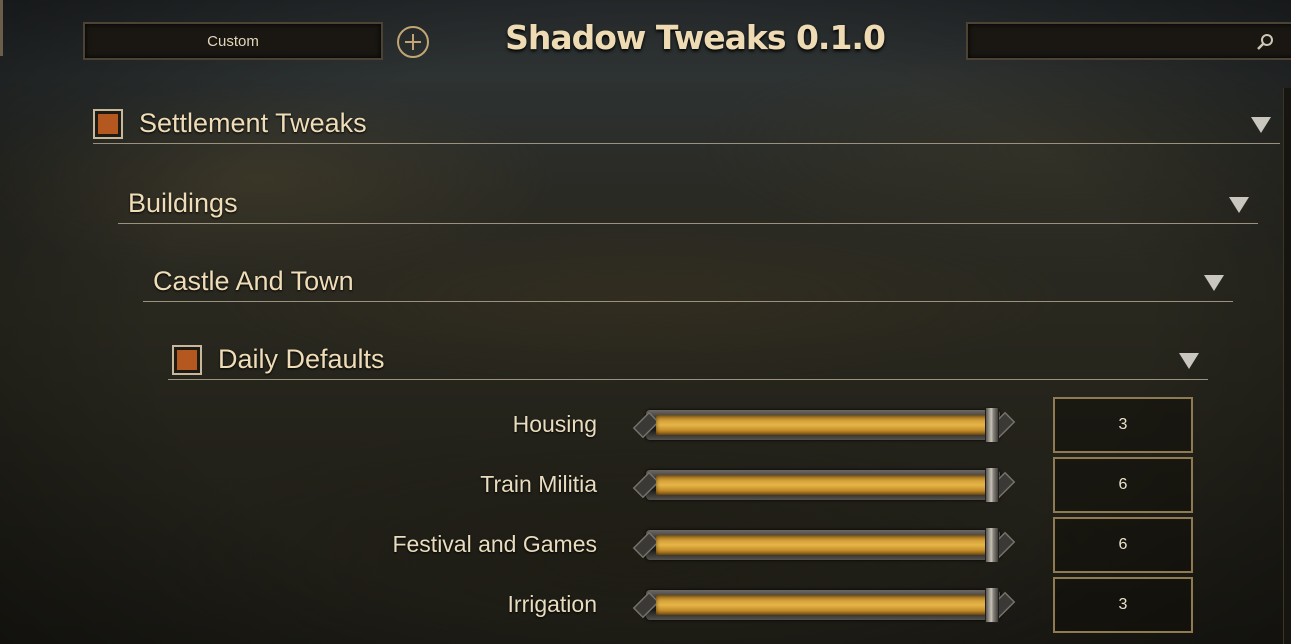  I want to click on preset-label: Custom, so click(233, 41).